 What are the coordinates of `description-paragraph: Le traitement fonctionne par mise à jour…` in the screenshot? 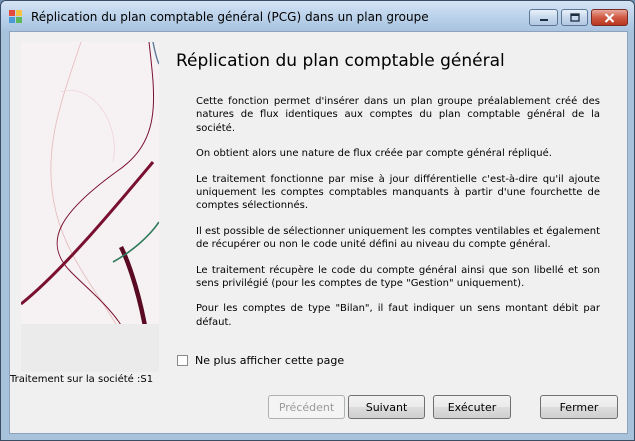 It's located at (398, 192).